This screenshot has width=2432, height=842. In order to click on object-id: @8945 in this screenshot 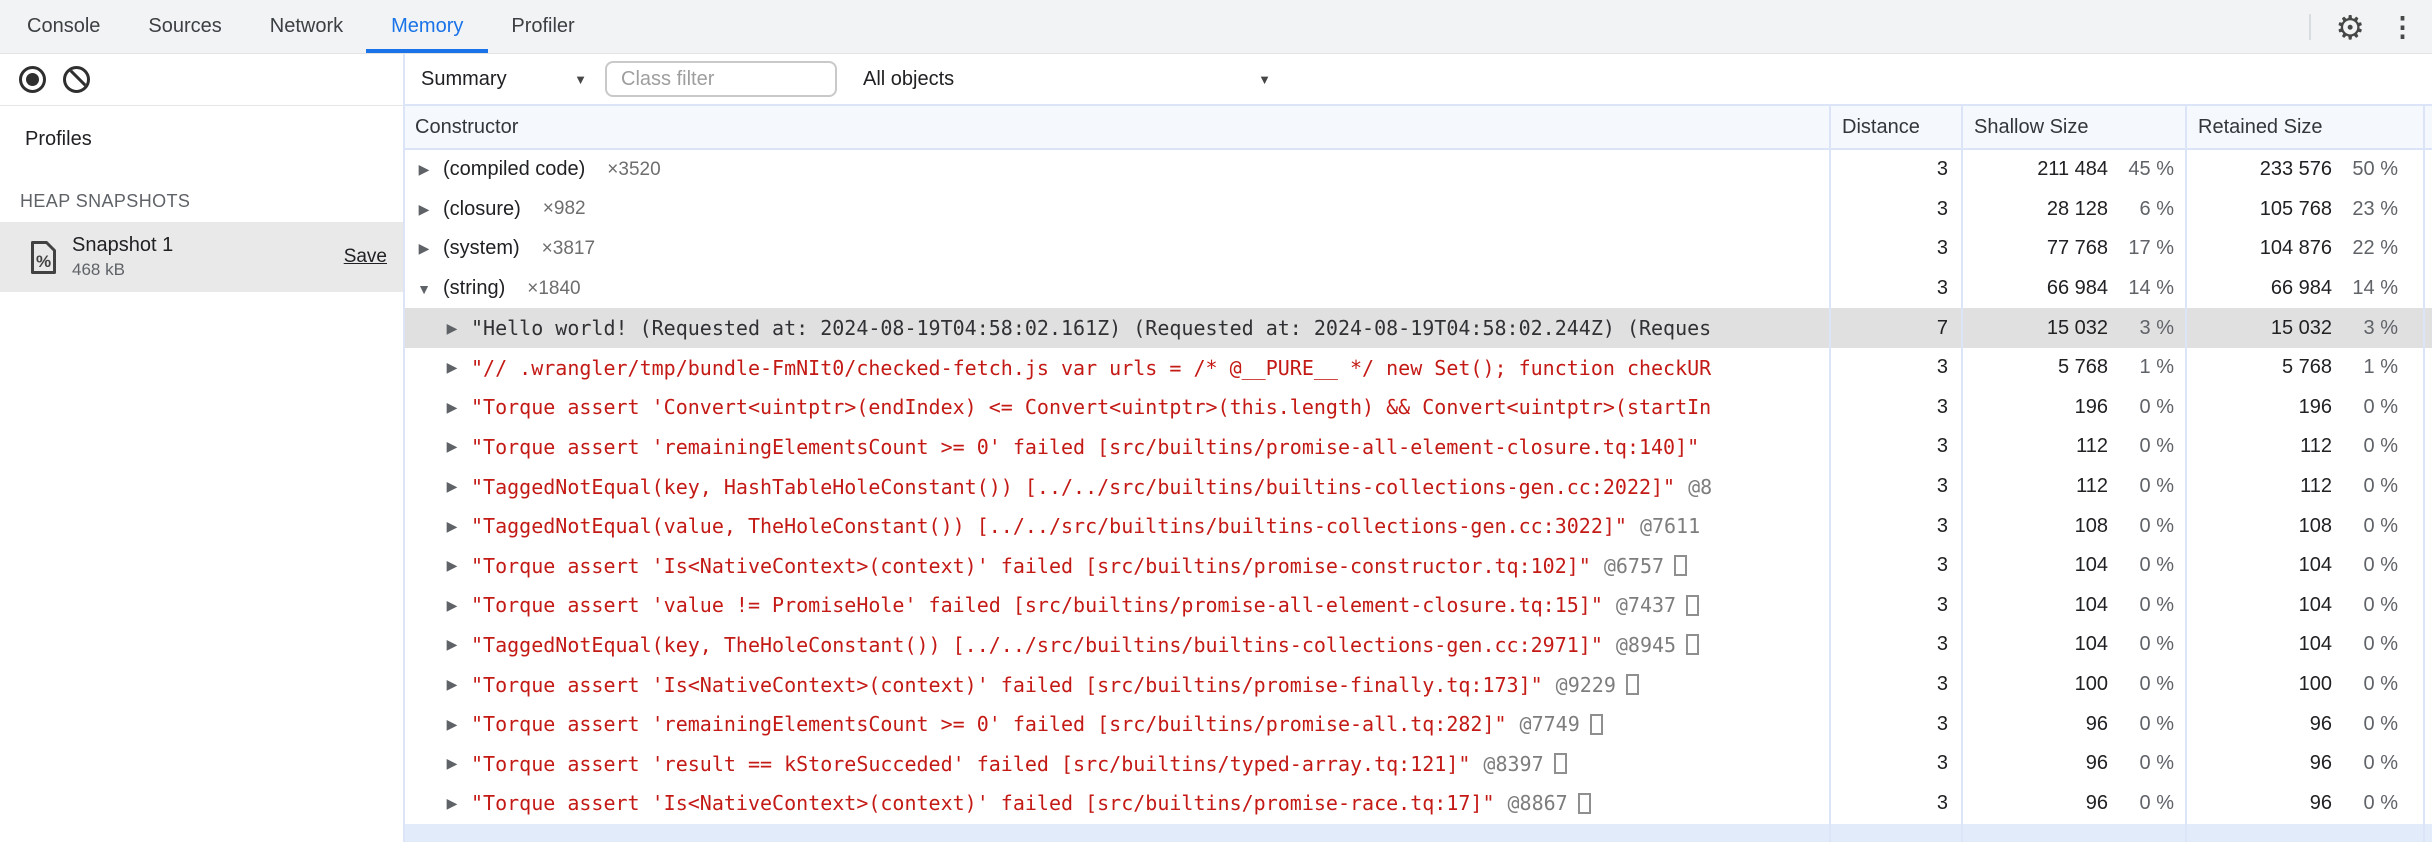, I will do `click(1646, 644)`.